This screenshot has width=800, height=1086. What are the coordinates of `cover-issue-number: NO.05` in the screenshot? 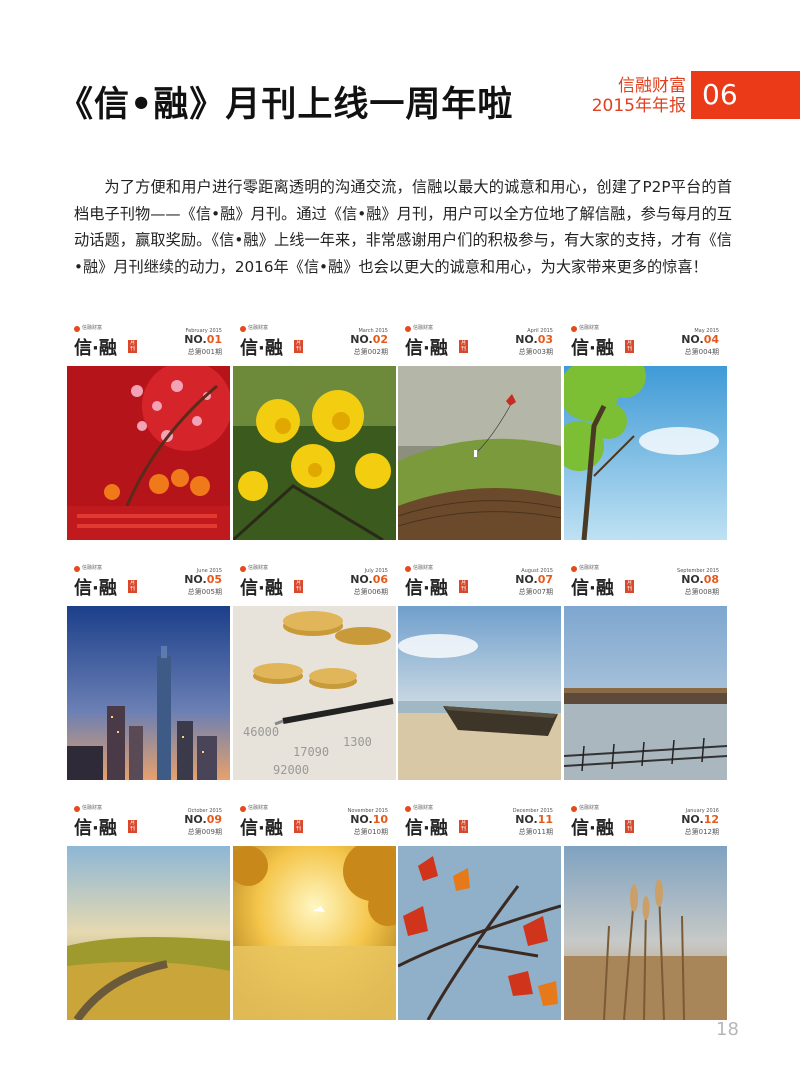 It's located at (203, 579).